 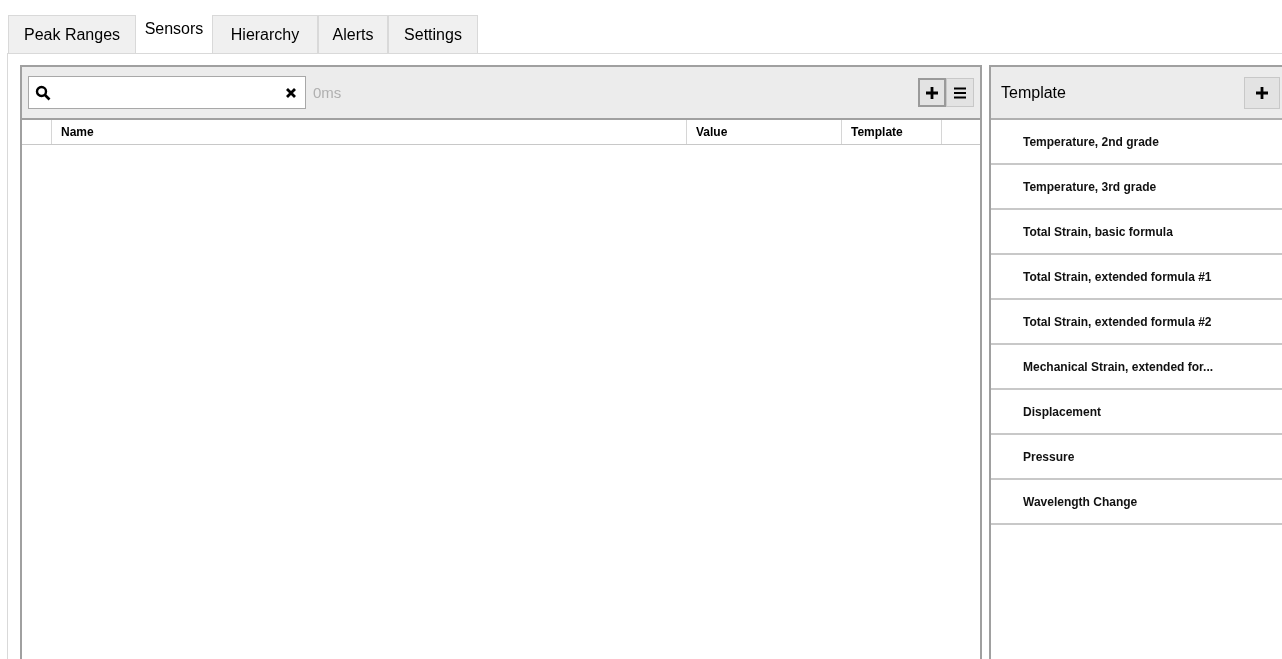 I want to click on tab: Alerts, so click(x=353, y=34).